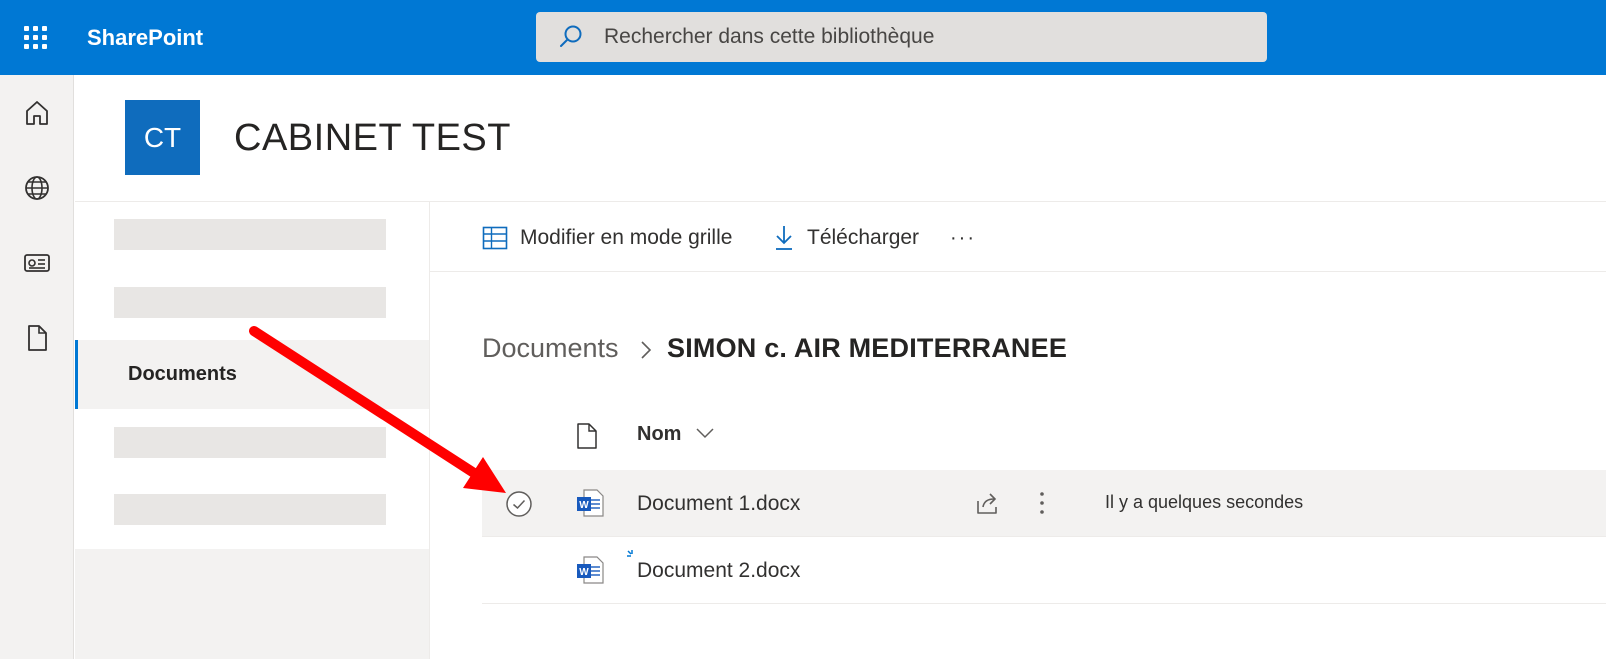  Describe the element at coordinates (963, 238) in the screenshot. I see `more-actions-button: ···` at that location.